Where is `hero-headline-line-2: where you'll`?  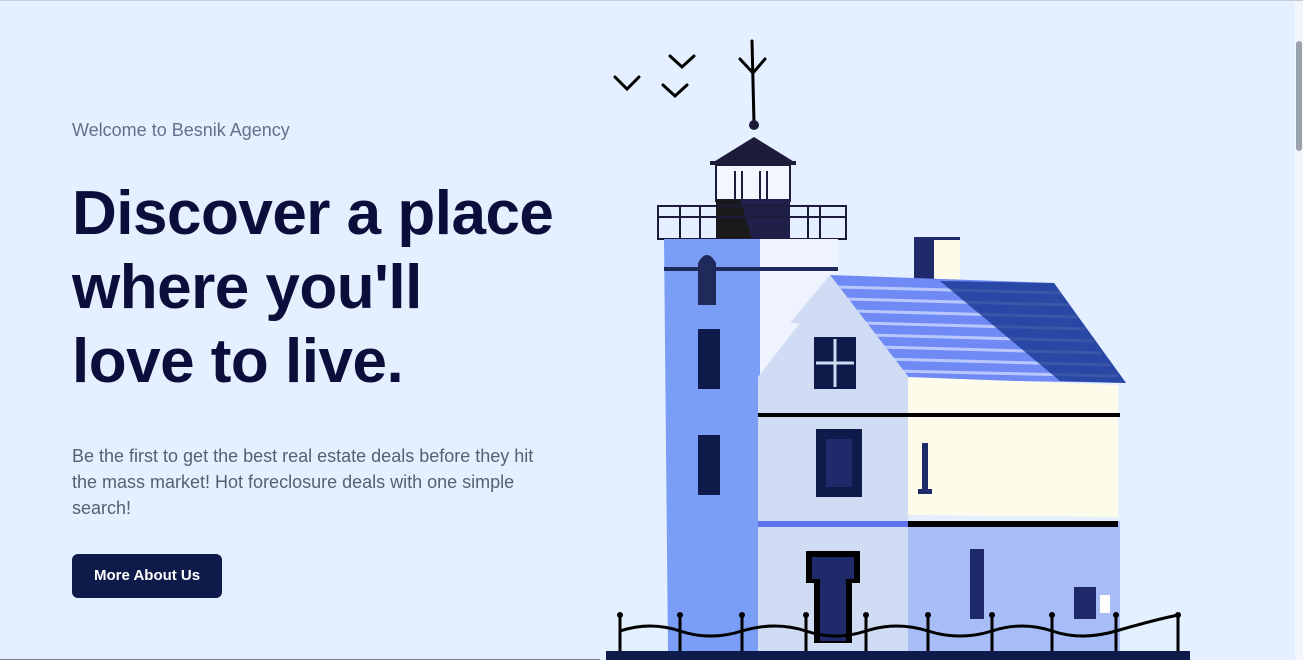
hero-headline-line-2: where you'll is located at coordinates (247, 287).